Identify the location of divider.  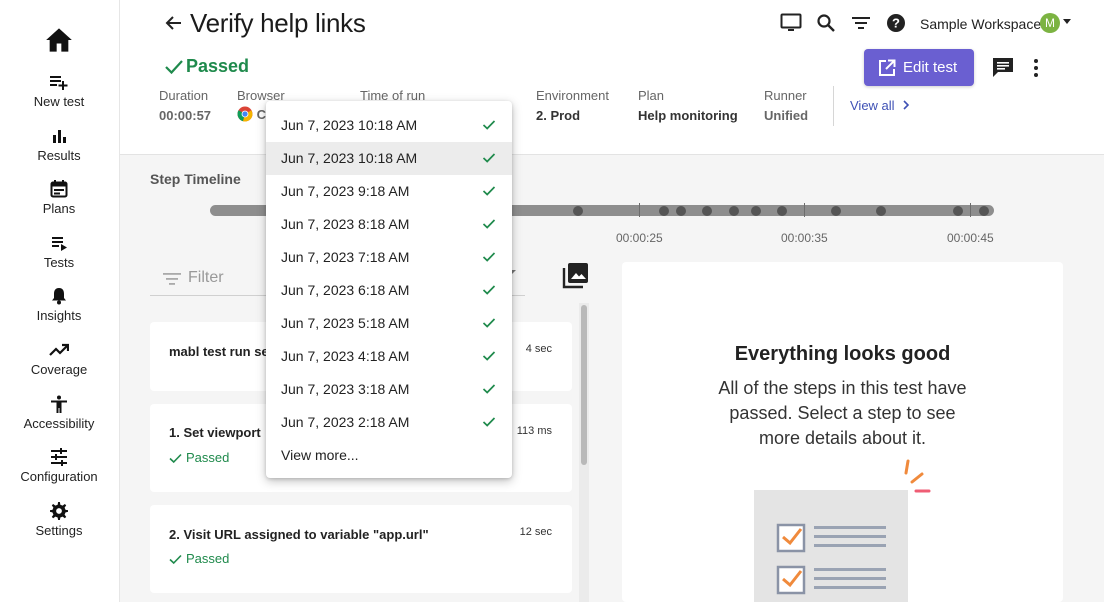
(833, 106).